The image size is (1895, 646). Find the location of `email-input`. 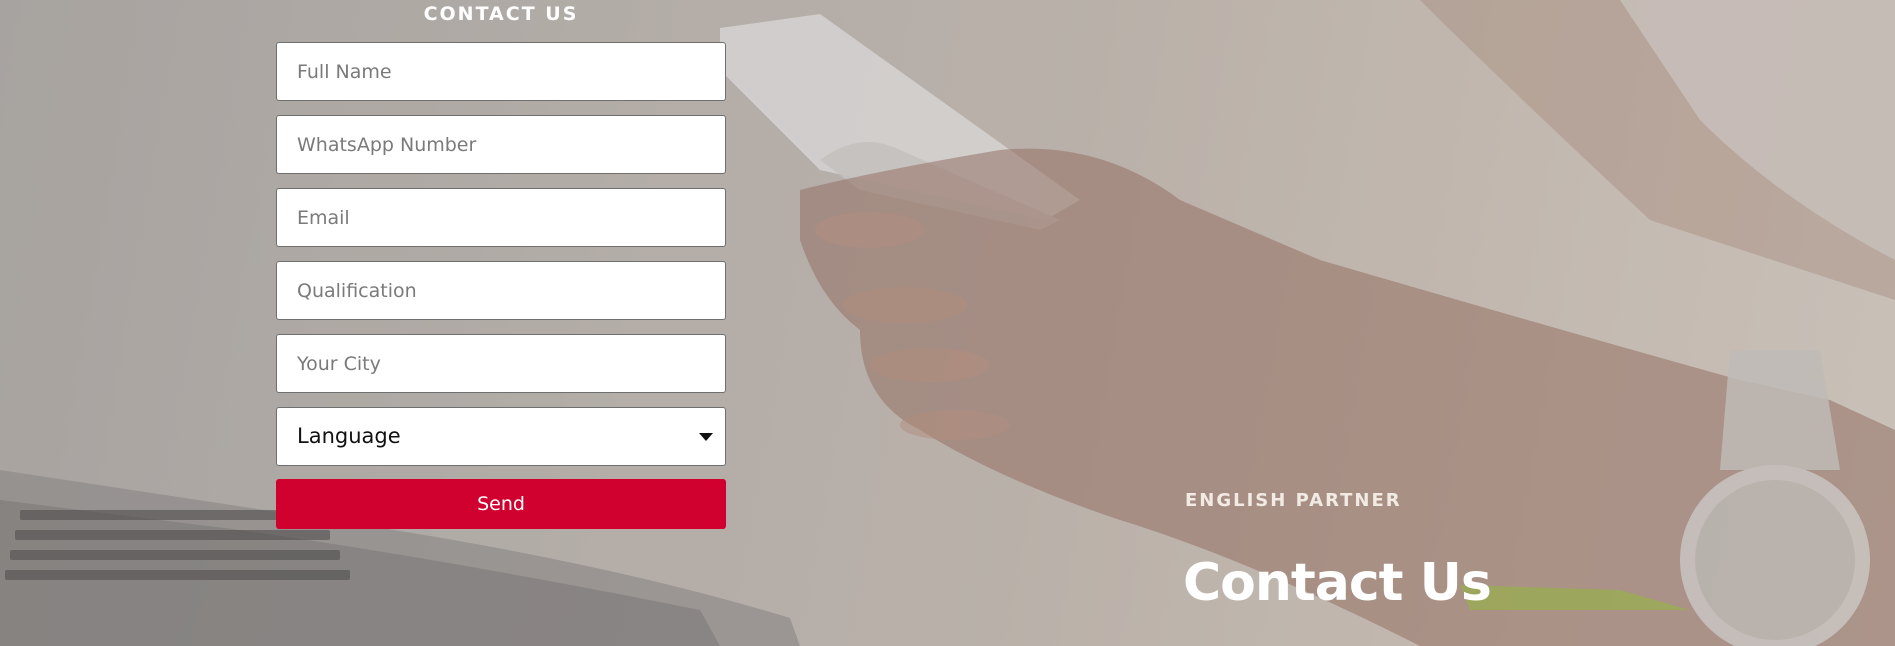

email-input is located at coordinates (501, 217).